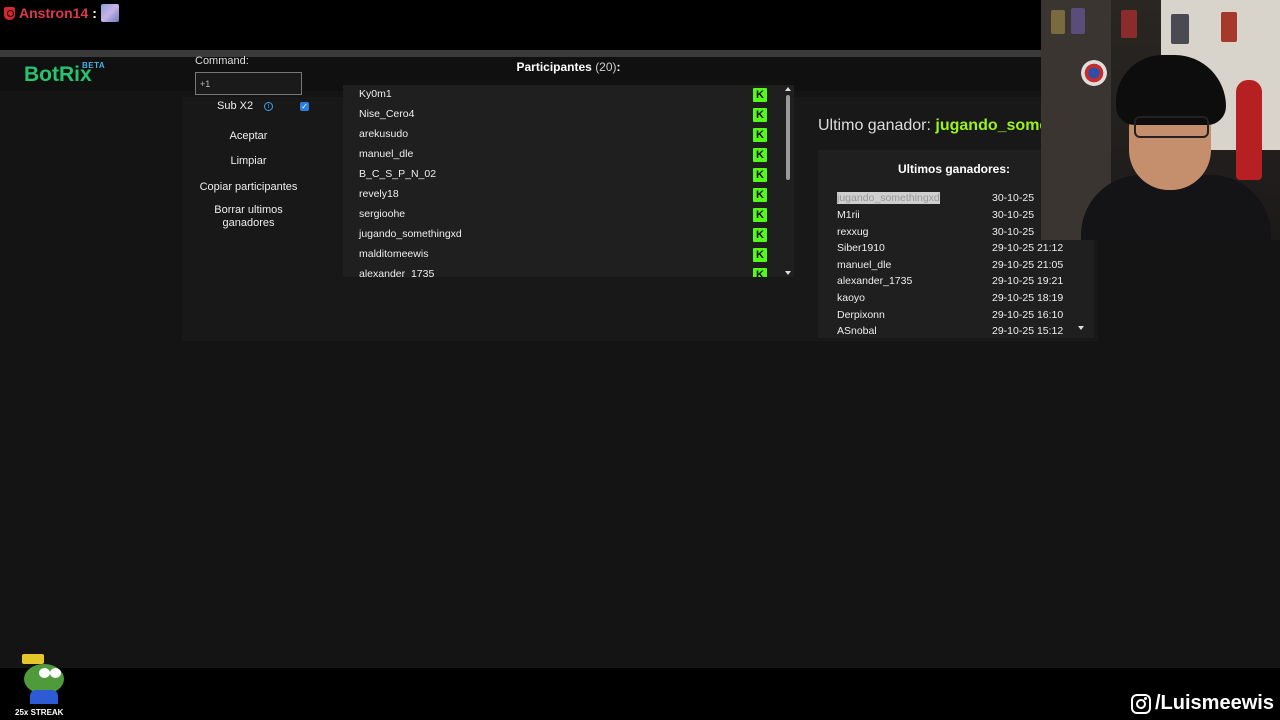 This screenshot has width=1280, height=720. What do you see at coordinates (1028, 331) in the screenshot?
I see `winner-date: 29-10-25 15:12` at bounding box center [1028, 331].